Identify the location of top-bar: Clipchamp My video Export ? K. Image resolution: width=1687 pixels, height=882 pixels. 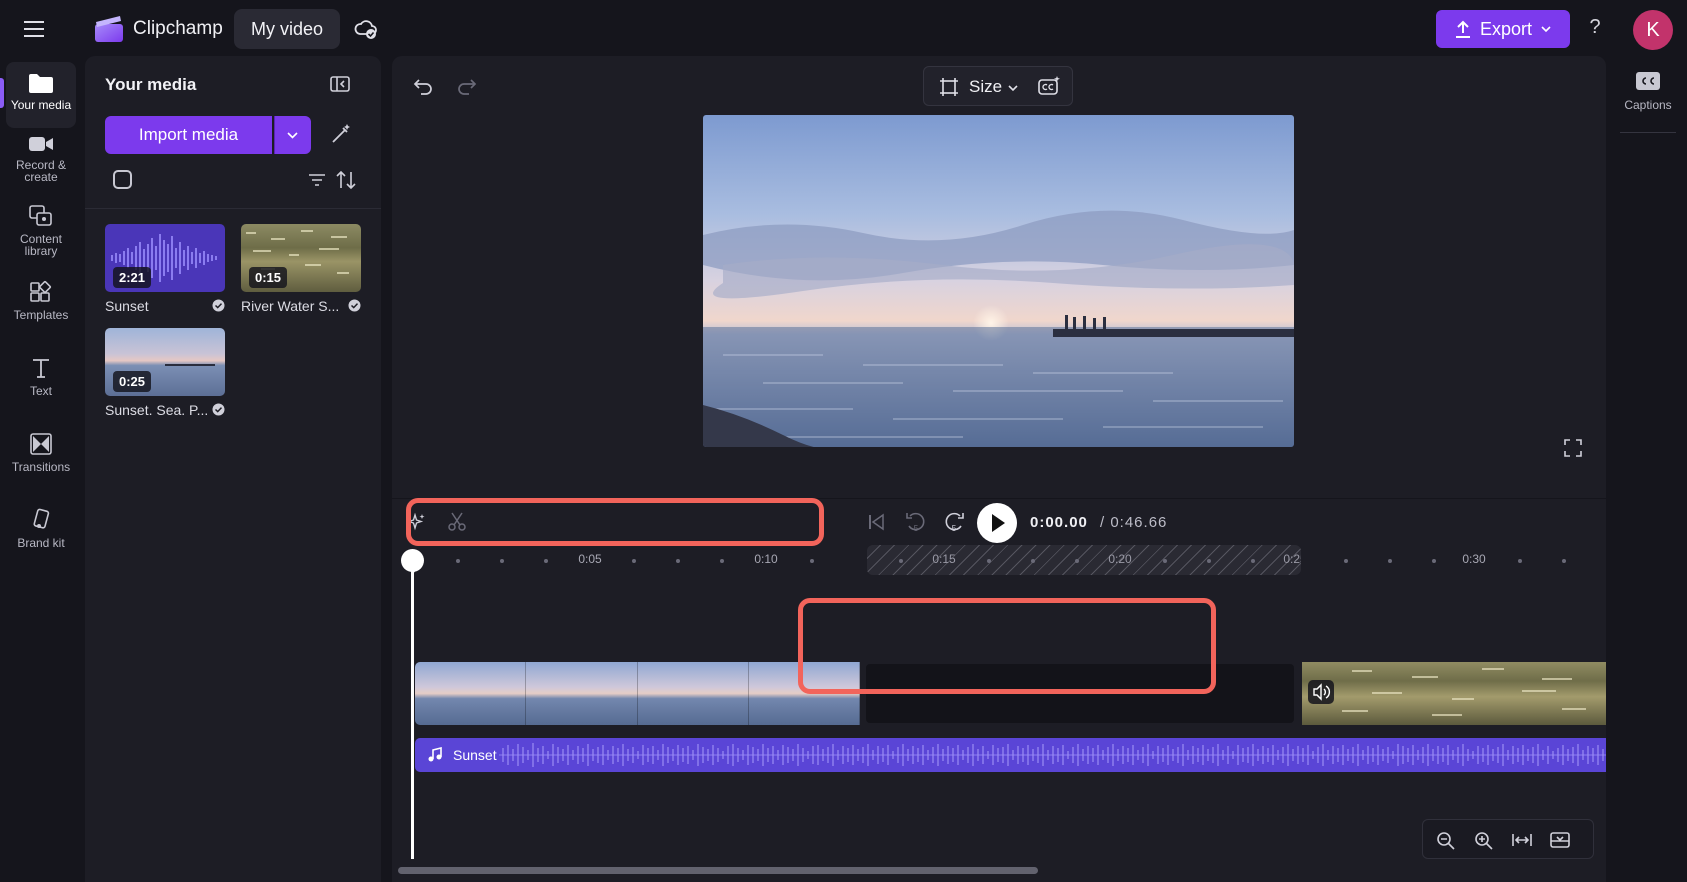
(843, 29).